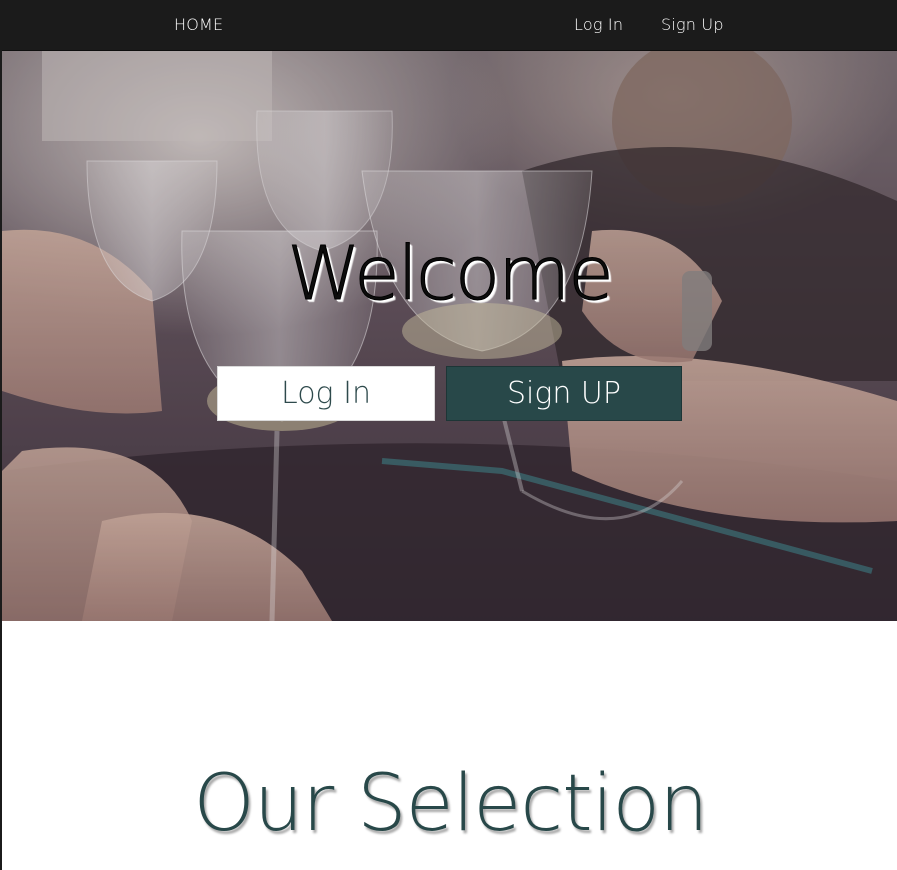 The width and height of the screenshot is (897, 870). What do you see at coordinates (451, 274) in the screenshot?
I see `welcome-heading: Welcome` at bounding box center [451, 274].